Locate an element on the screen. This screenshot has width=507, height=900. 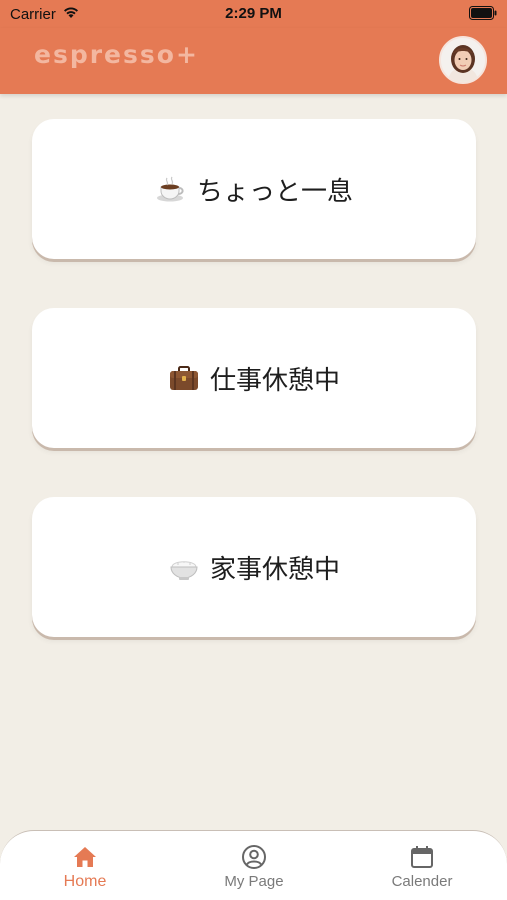
tab-my-page: My Page is located at coordinates (254, 865).